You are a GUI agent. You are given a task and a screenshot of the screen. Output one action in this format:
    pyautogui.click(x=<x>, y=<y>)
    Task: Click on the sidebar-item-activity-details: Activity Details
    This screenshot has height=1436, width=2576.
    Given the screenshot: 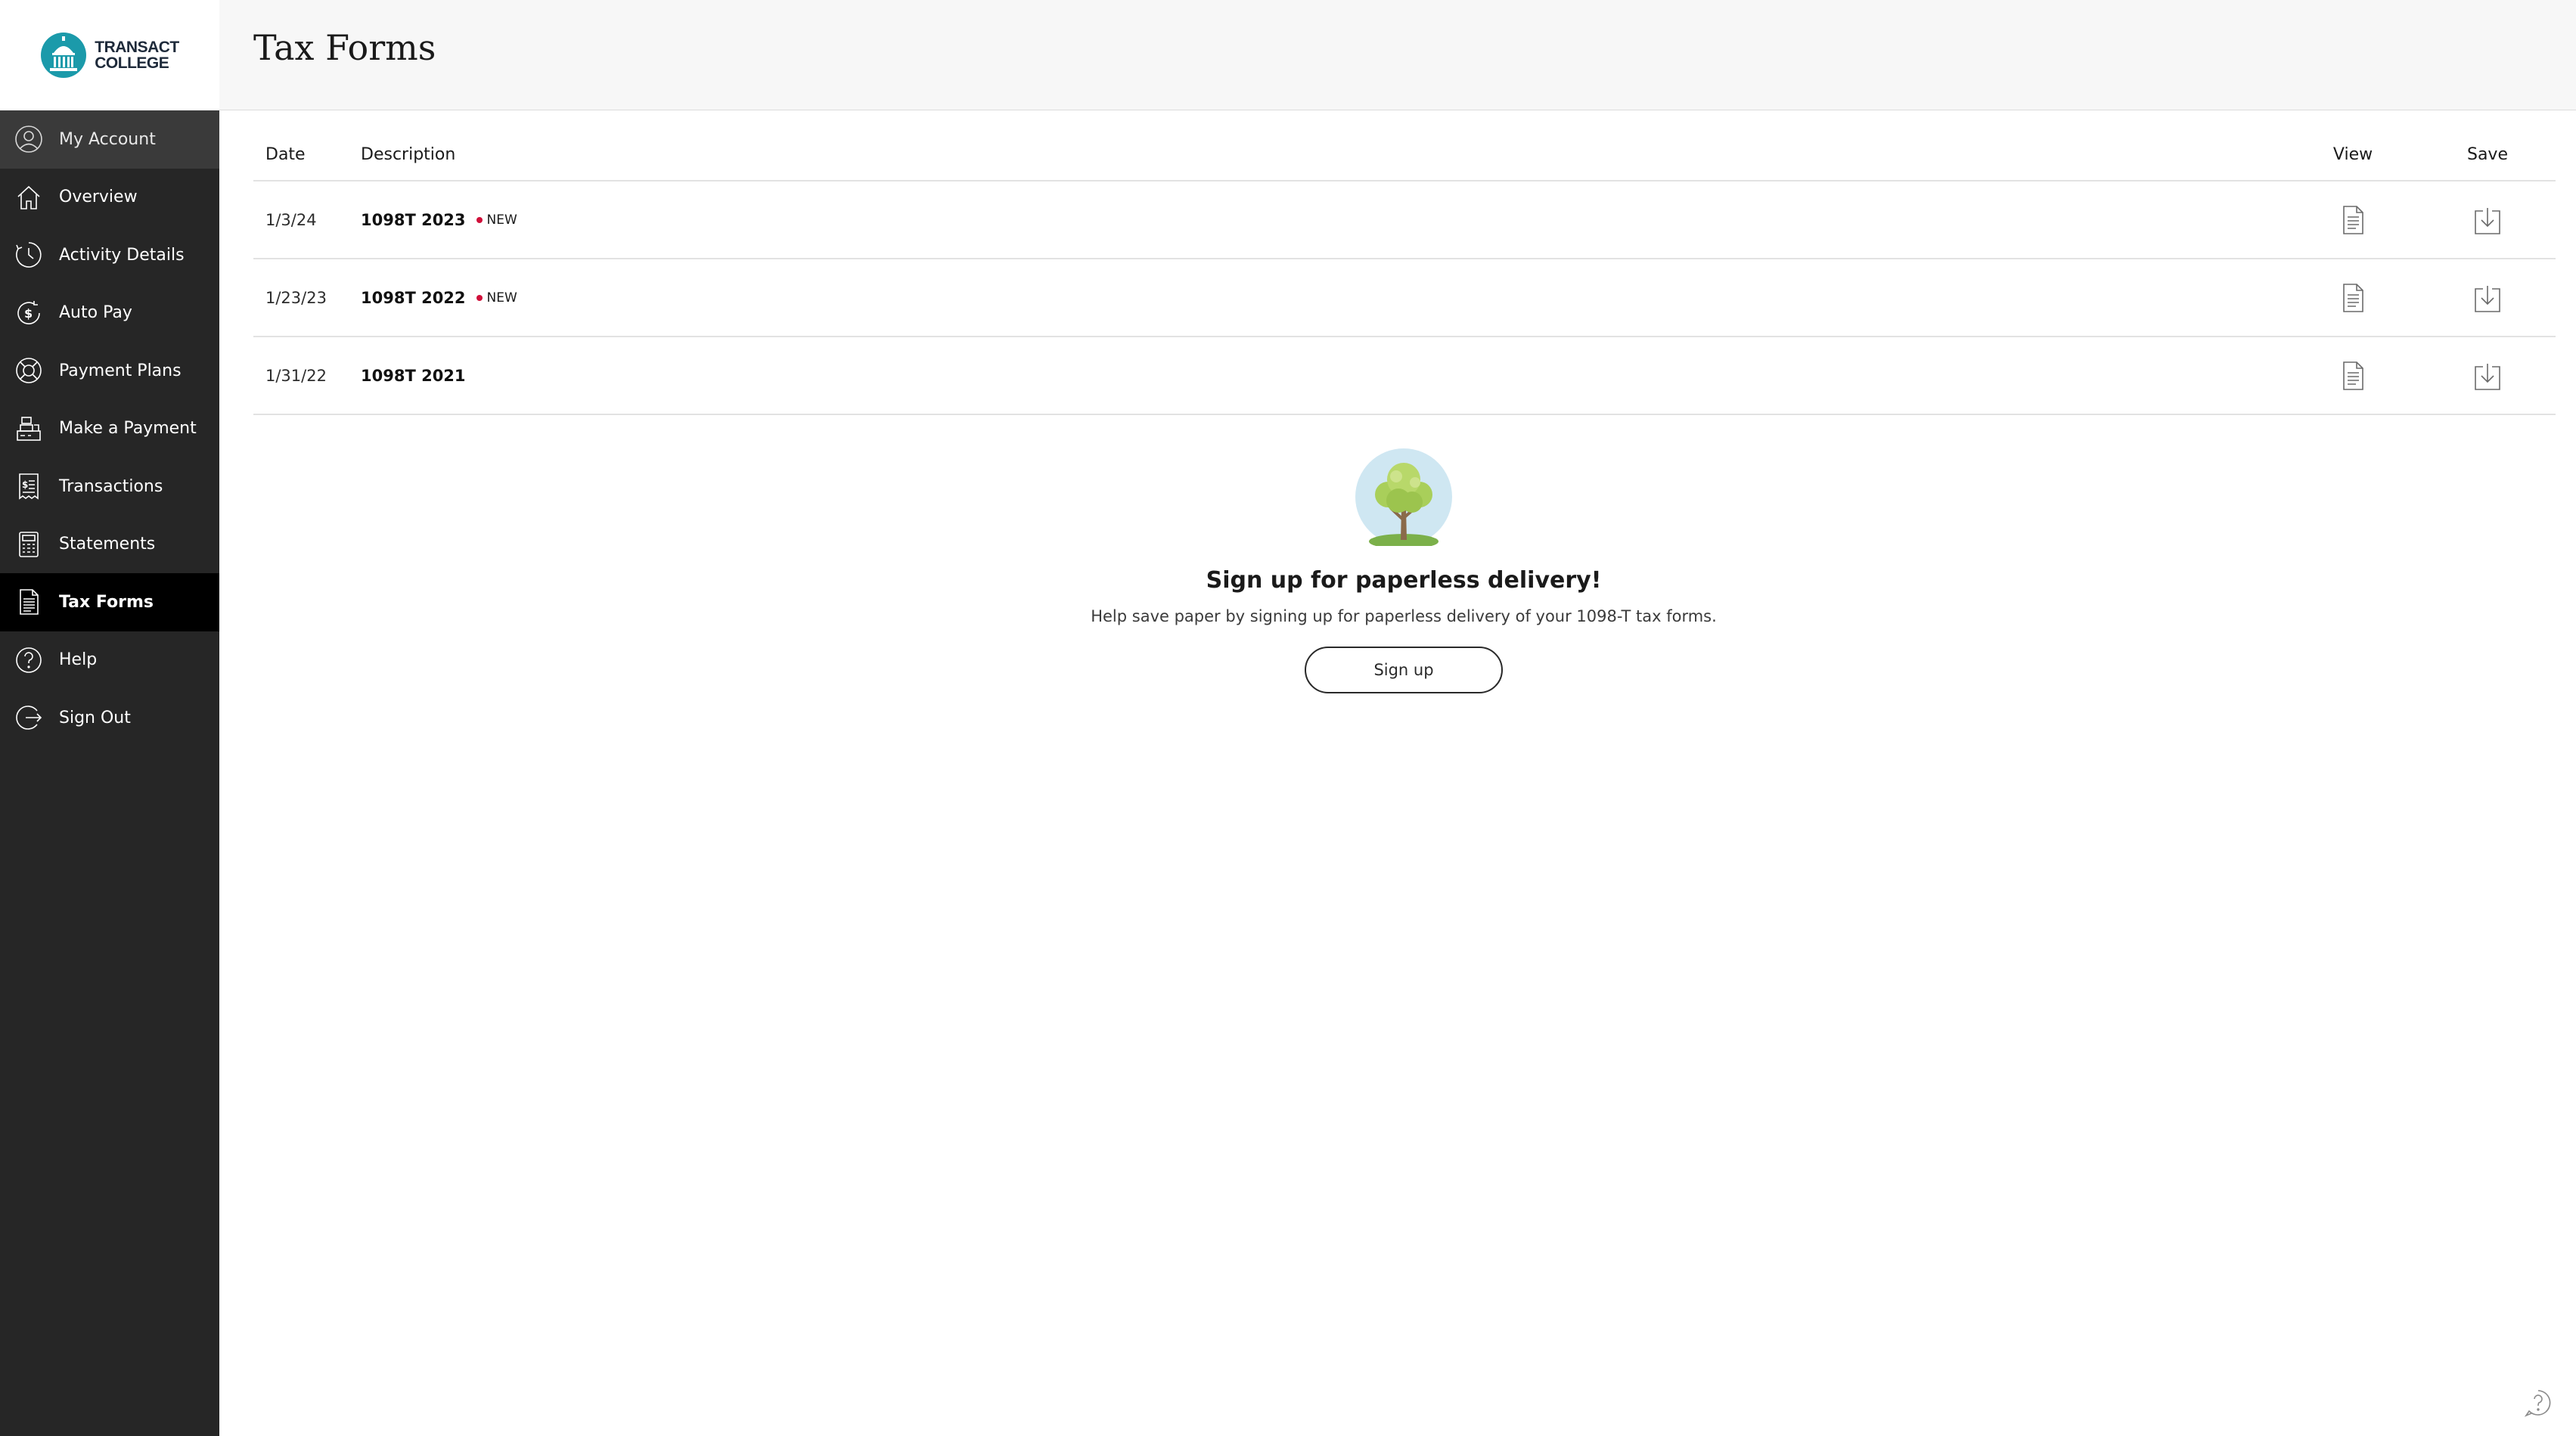 What is the action you would take?
    pyautogui.click(x=109, y=255)
    